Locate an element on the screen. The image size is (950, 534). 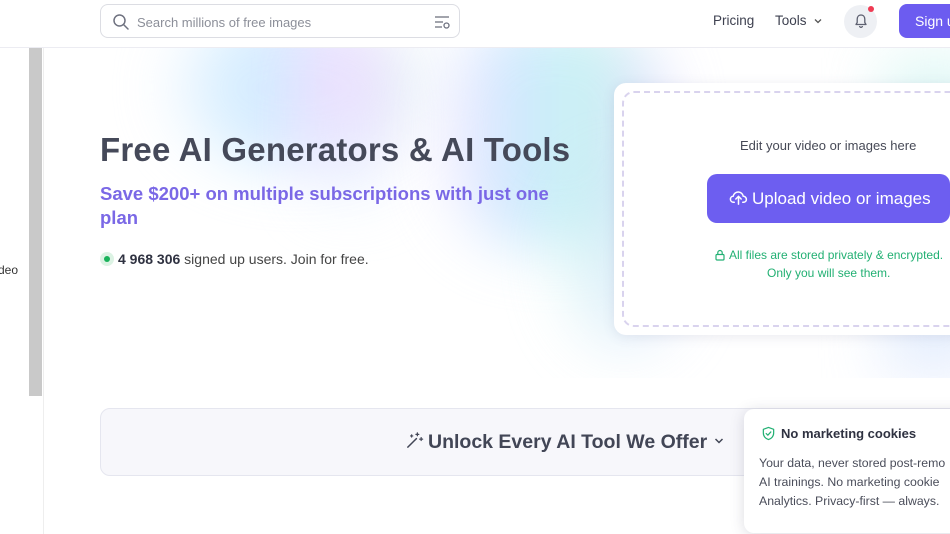
search-bar is located at coordinates (280, 21).